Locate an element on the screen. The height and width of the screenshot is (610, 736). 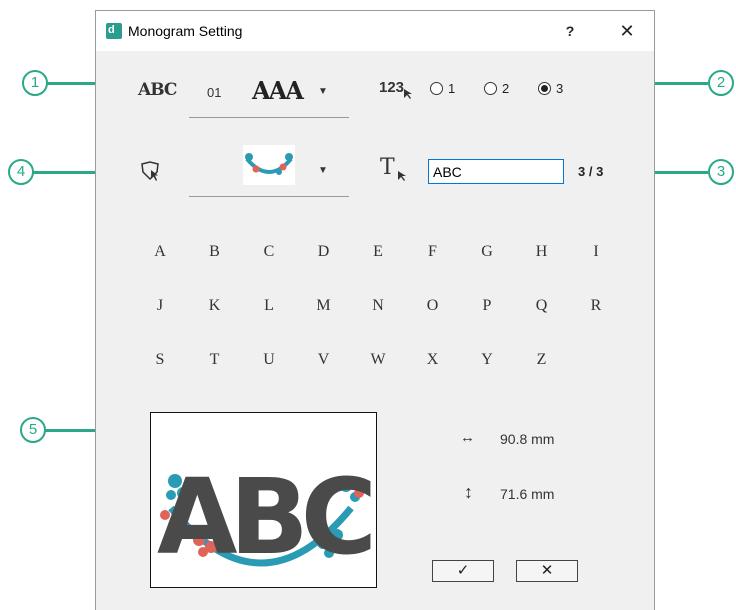
font-dropdown-chevron-icon: ▼ is located at coordinates (323, 91).